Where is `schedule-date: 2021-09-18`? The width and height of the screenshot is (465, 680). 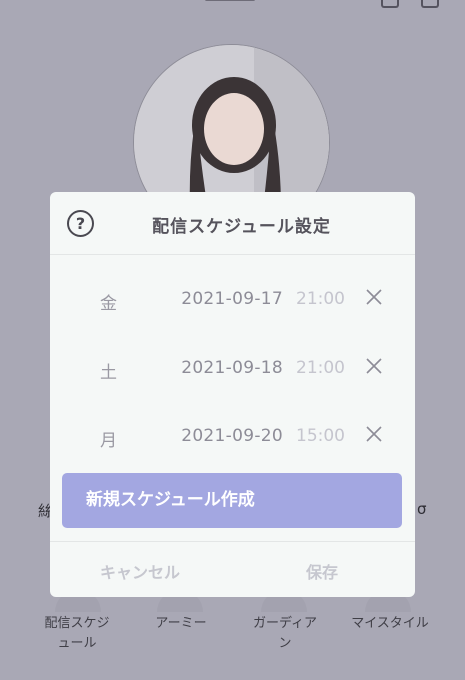
schedule-date: 2021-09-18 is located at coordinates (232, 368).